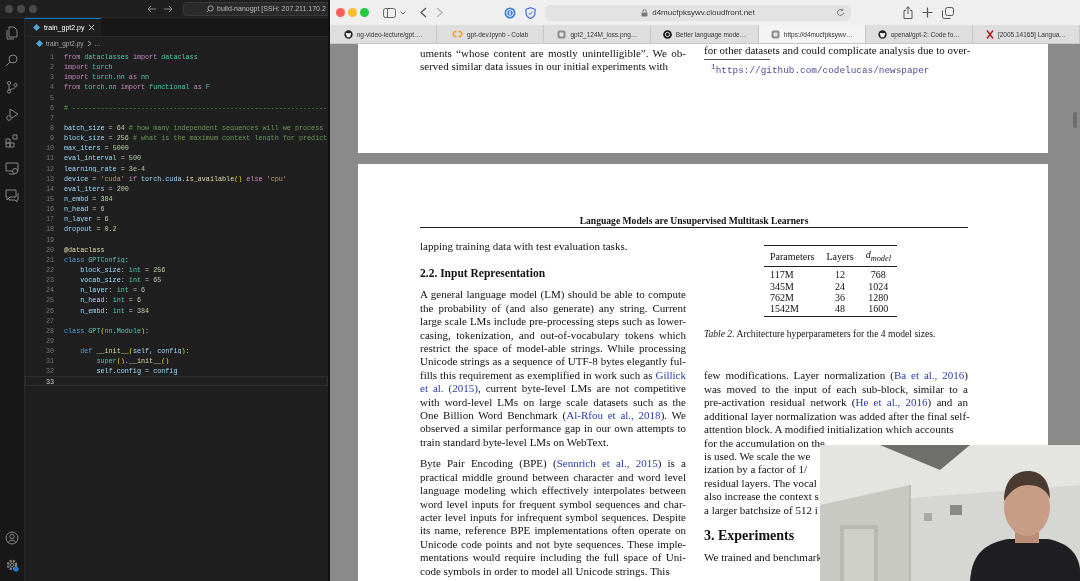 Image resolution: width=1080 pixels, height=581 pixels. Describe the element at coordinates (530, 12) in the screenshot. I see `shield-icon` at that location.